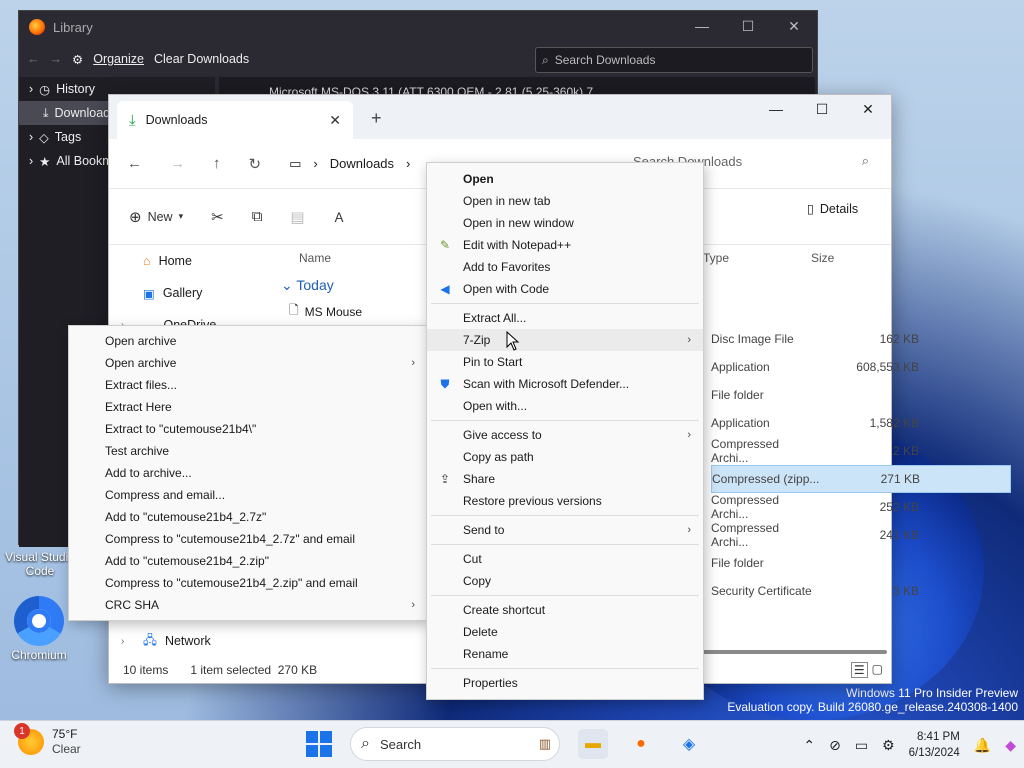 The height and width of the screenshot is (768, 1024). Describe the element at coordinates (565, 632) in the screenshot. I see `menu-item: Delete` at that location.